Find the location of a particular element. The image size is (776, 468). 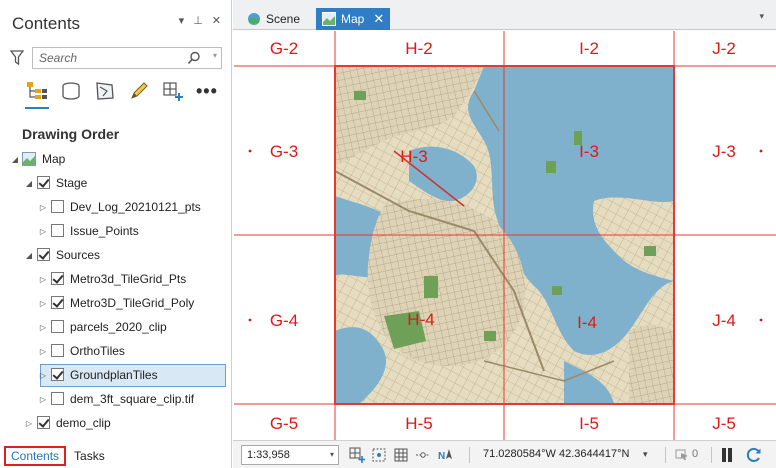

grid-icon is located at coordinates (401, 455).